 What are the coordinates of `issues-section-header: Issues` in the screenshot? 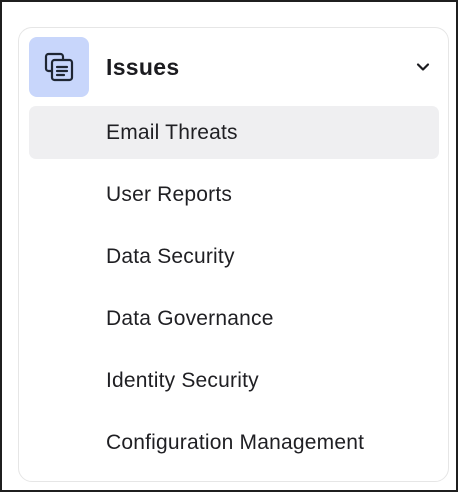 It's located at (234, 67).